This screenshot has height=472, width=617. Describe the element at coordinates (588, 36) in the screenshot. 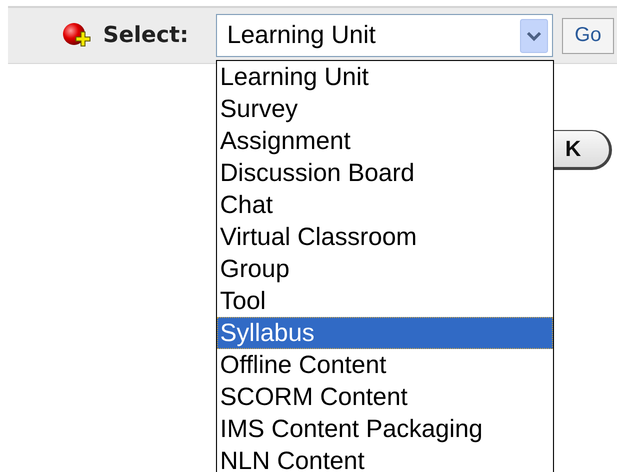

I see `go-button: Go` at that location.